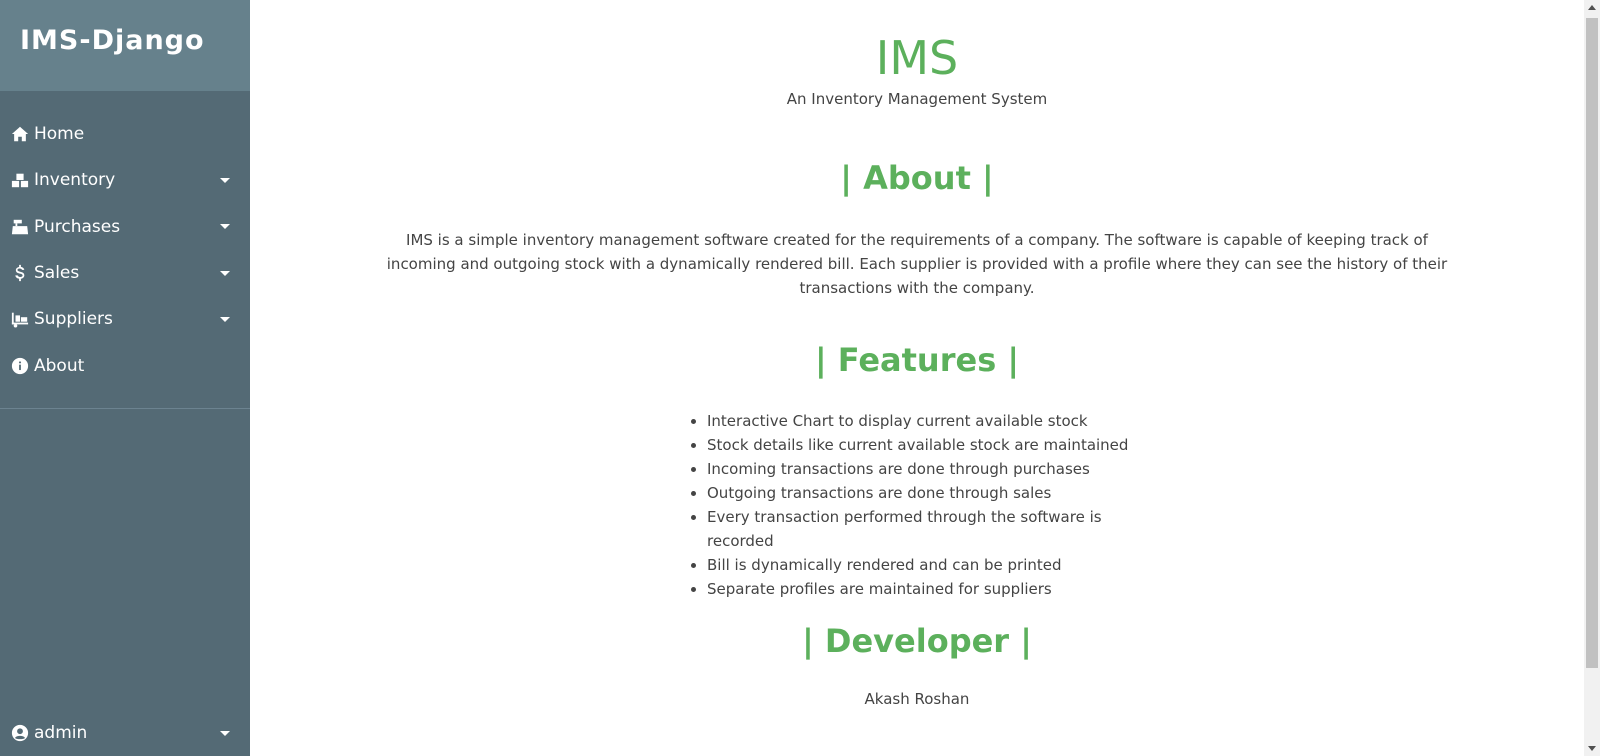  What do you see at coordinates (77, 226) in the screenshot?
I see `sidebar-item-label: Purchases` at bounding box center [77, 226].